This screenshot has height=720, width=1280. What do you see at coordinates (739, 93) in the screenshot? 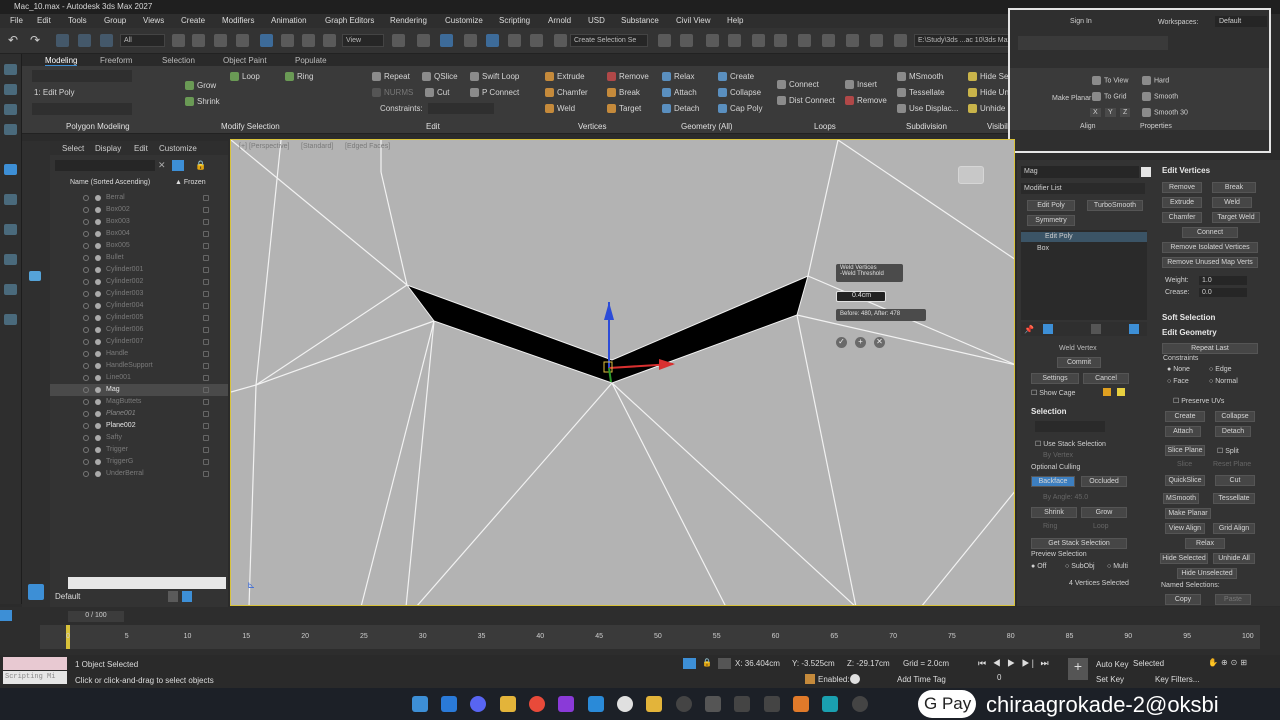
I see `collapse-button: Collapse` at bounding box center [739, 93].